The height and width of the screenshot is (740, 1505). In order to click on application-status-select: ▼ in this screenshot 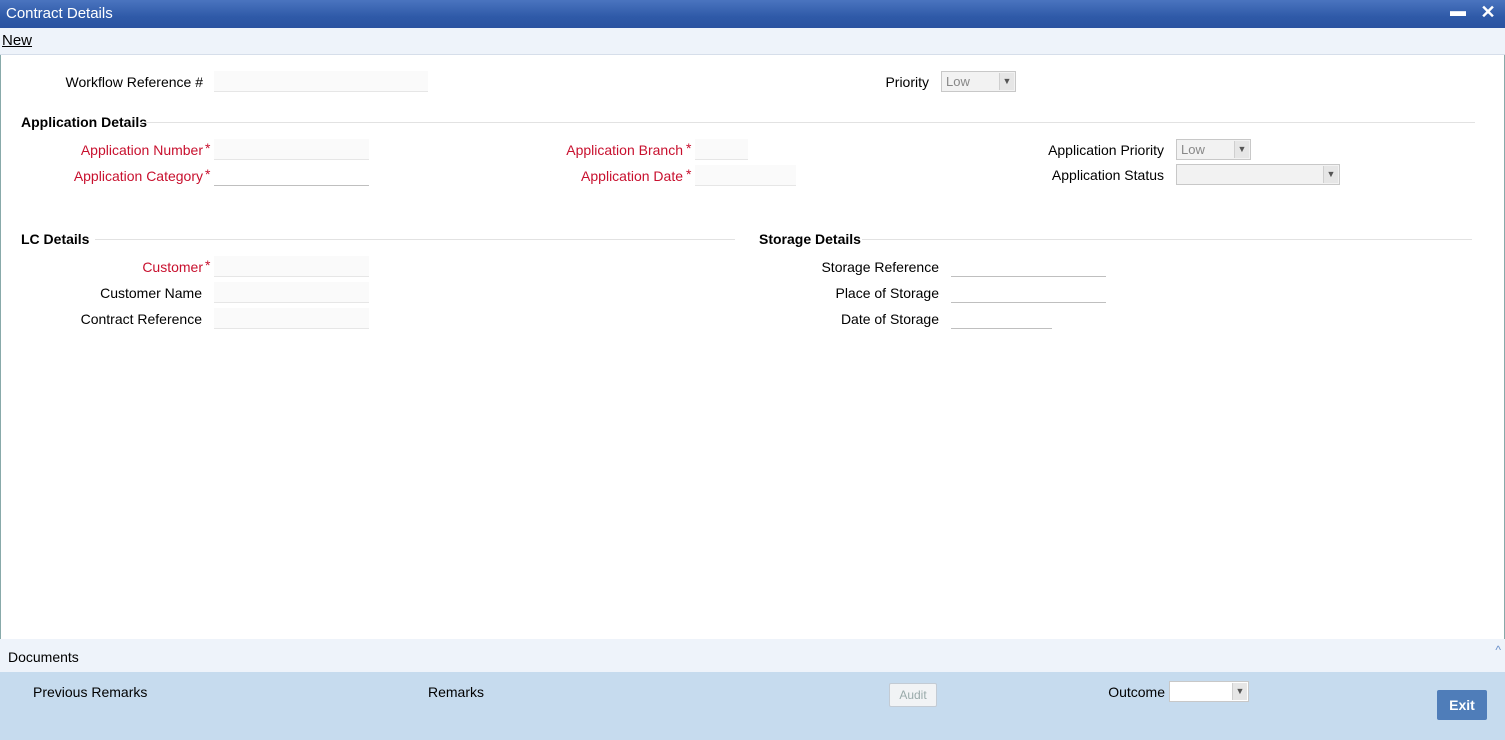, I will do `click(1258, 174)`.